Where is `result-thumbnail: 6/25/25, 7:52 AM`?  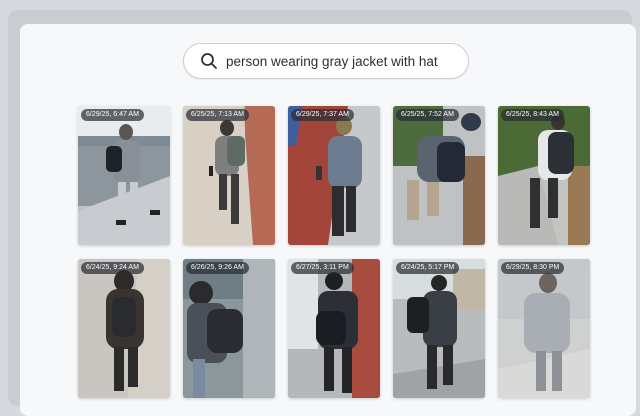
result-thumbnail: 6/25/25, 7:52 AM is located at coordinates (439, 175).